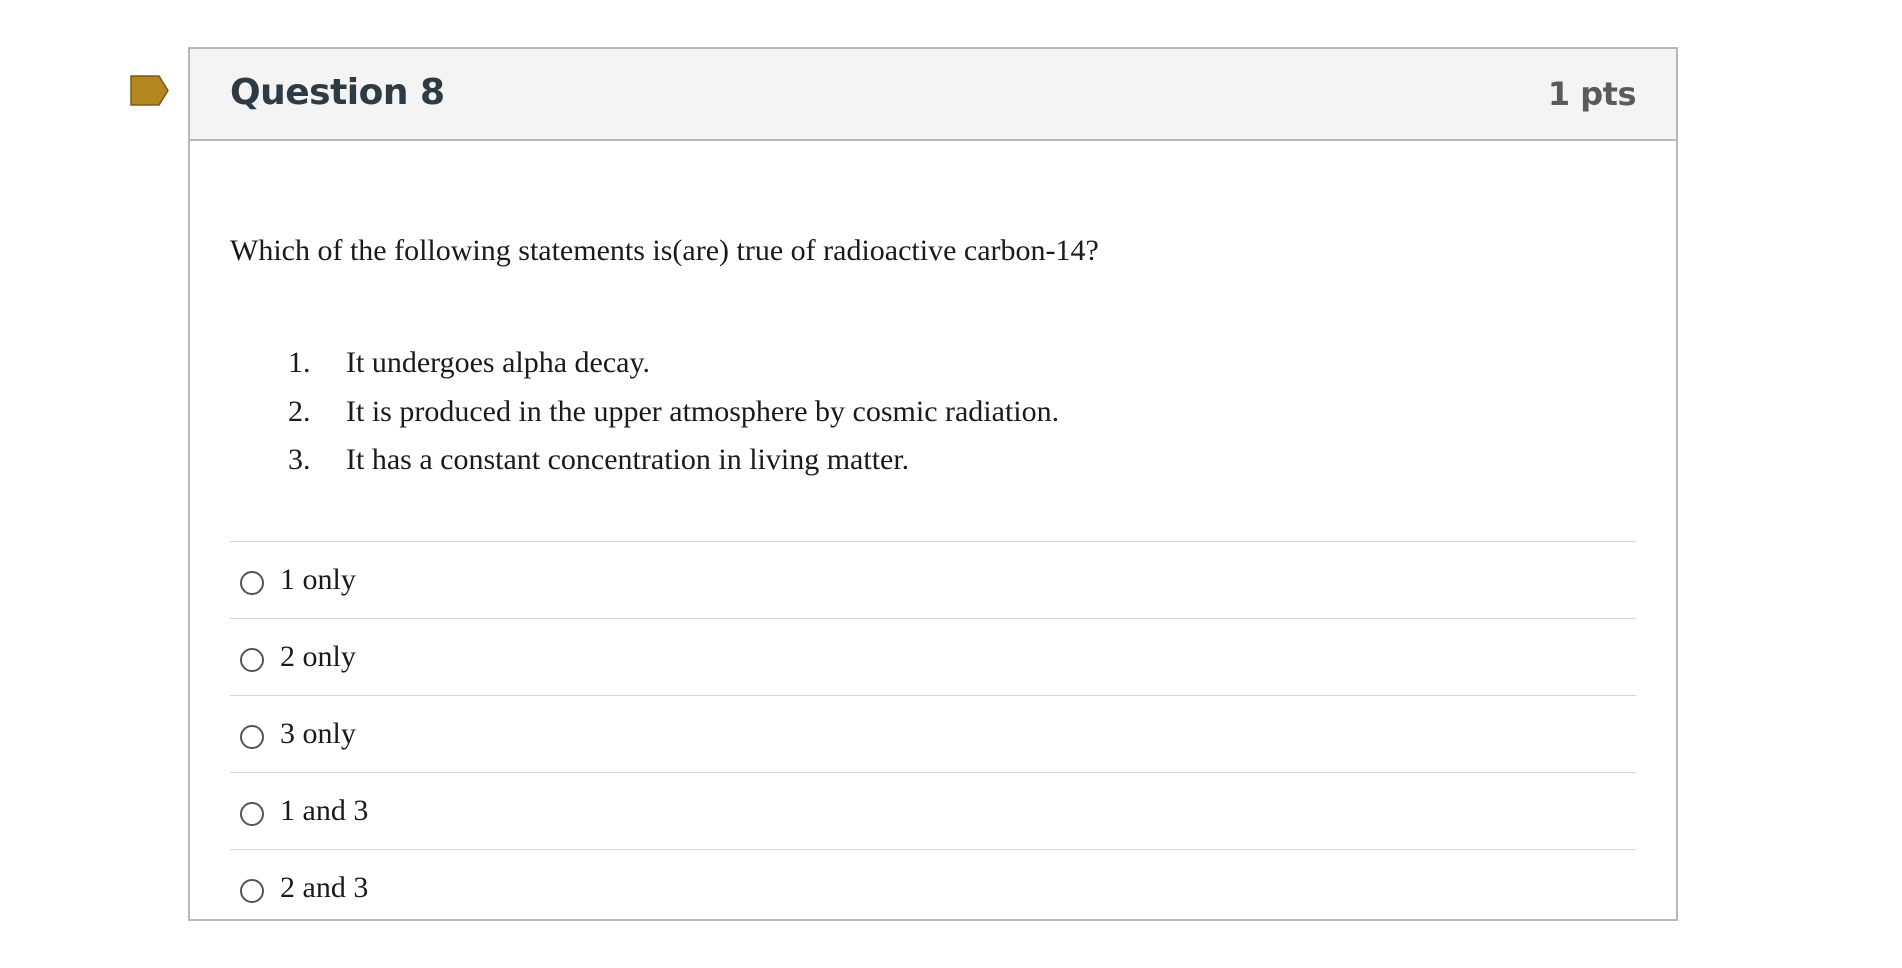 This screenshot has height=968, width=1902. I want to click on answer-label: 1 only, so click(318, 580).